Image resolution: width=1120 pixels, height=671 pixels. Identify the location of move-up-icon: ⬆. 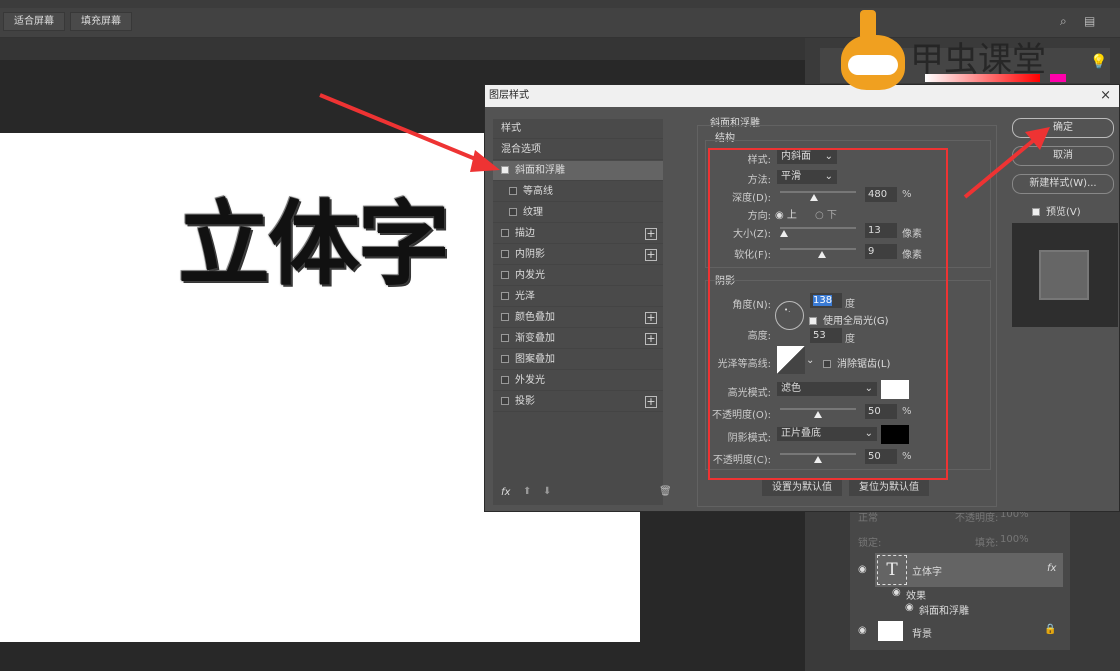
(527, 491).